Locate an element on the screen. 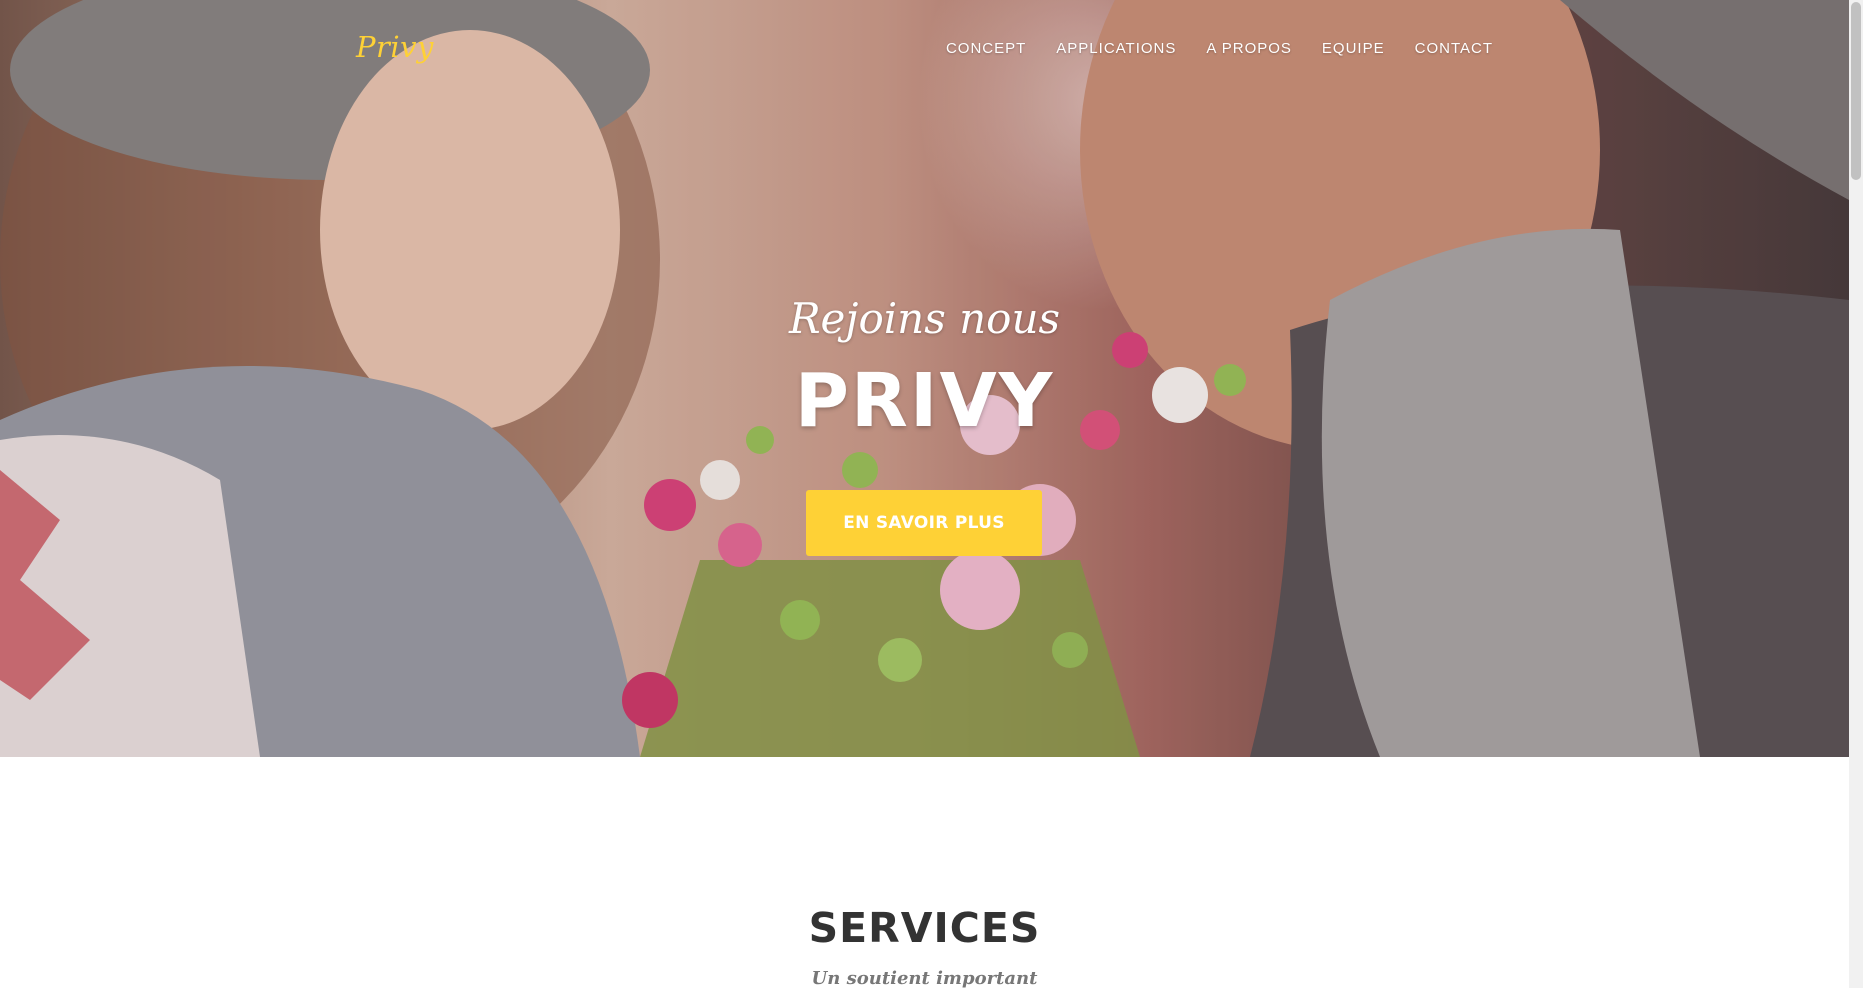  nav-link-concept: CONCEPT is located at coordinates (986, 48).